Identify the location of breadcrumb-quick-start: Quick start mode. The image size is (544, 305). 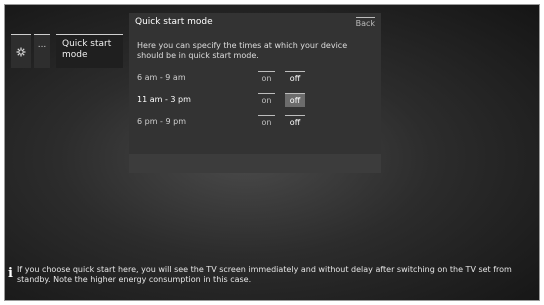
(89, 51).